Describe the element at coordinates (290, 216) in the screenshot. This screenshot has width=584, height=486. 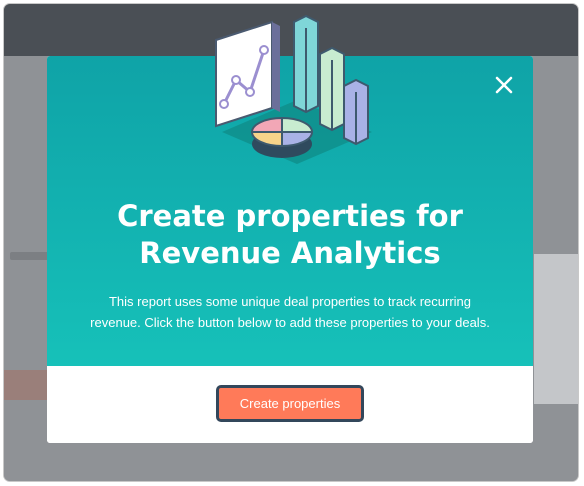
I see `modal-title-line-1: Create properties for` at that location.